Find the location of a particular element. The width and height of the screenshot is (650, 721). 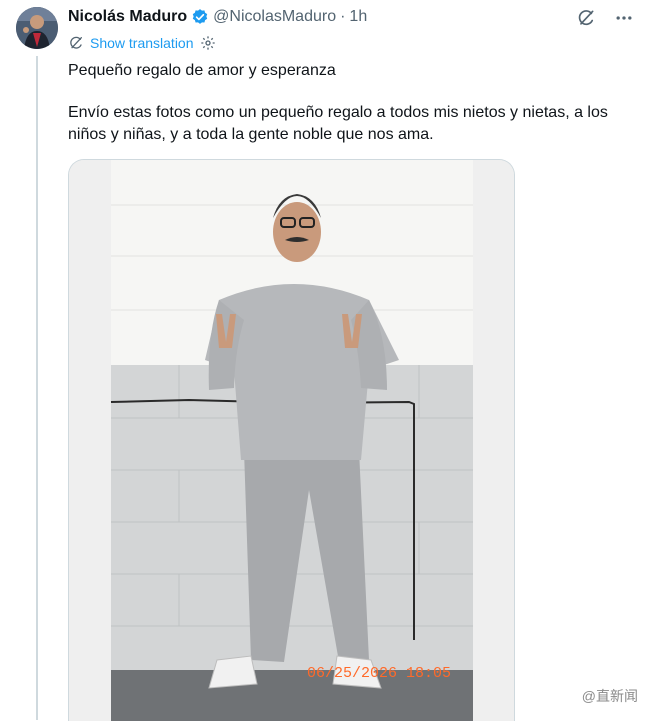

author-handle: @NicolasMaduro is located at coordinates (274, 17).